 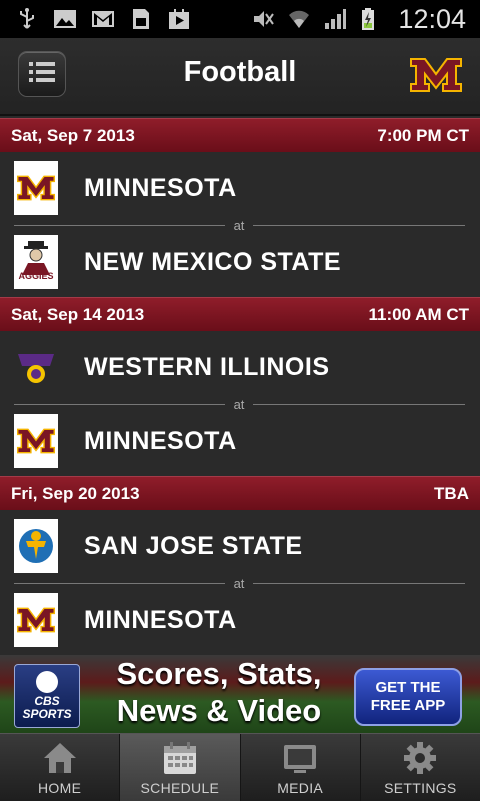 I want to click on nmsu-aggies-logo: AGGIES, so click(x=36, y=262).